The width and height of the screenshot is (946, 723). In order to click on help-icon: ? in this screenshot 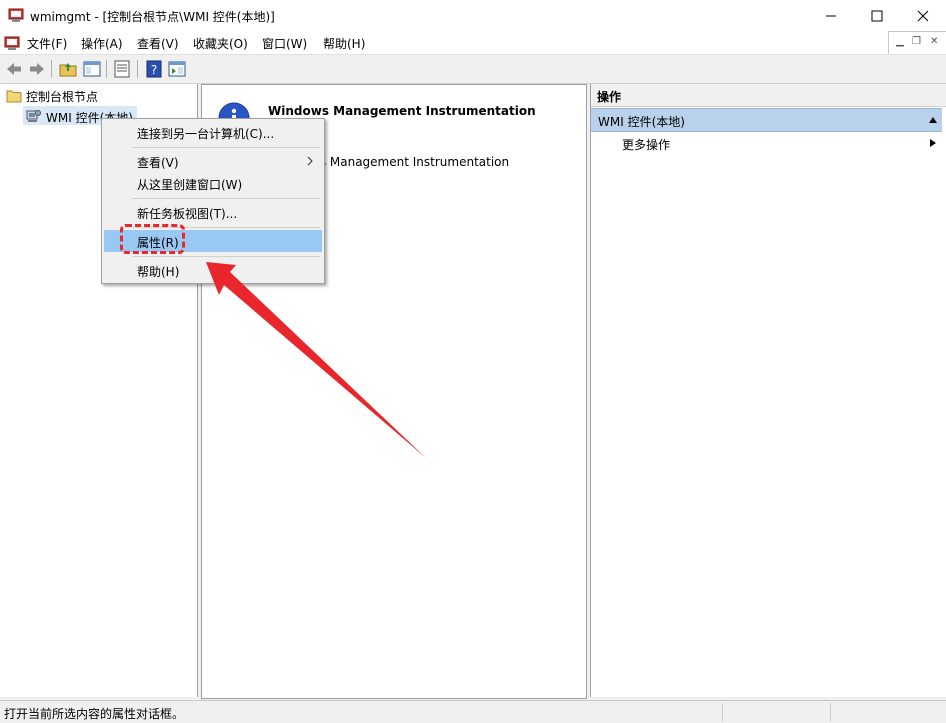, I will do `click(154, 69)`.